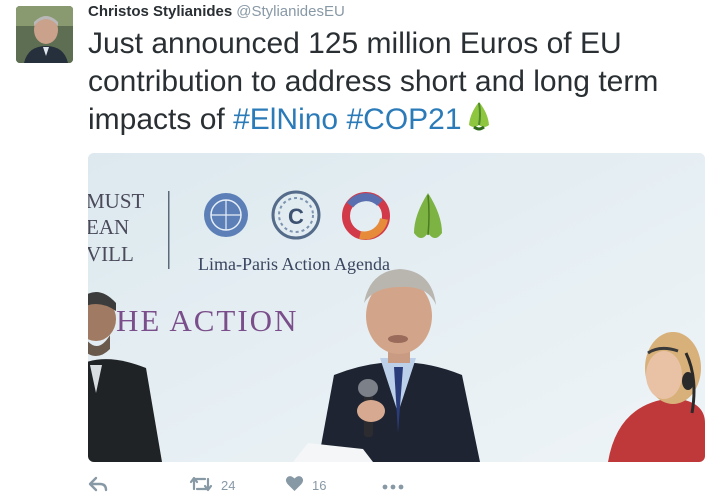  What do you see at coordinates (479, 122) in the screenshot?
I see `cop21-leaf-icon` at bounding box center [479, 122].